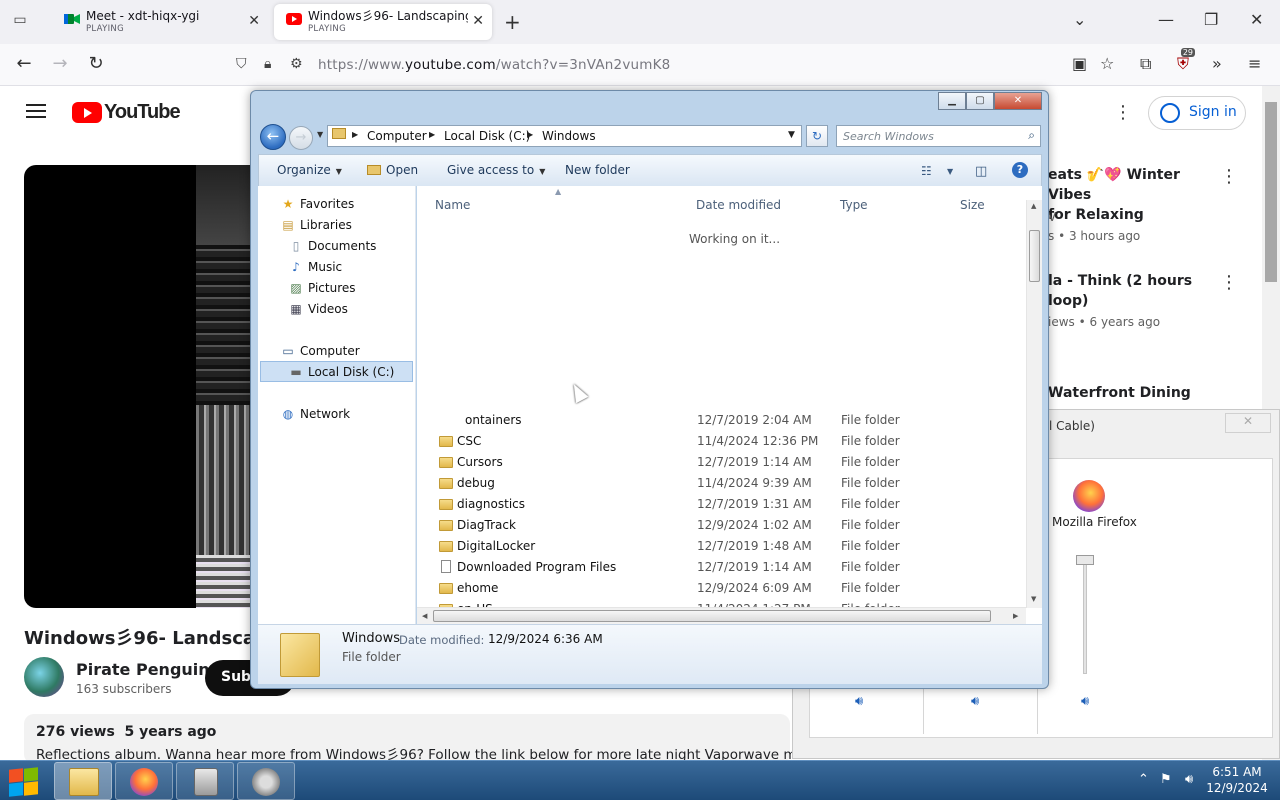  I want to click on taskbar-explorer, so click(83, 781).